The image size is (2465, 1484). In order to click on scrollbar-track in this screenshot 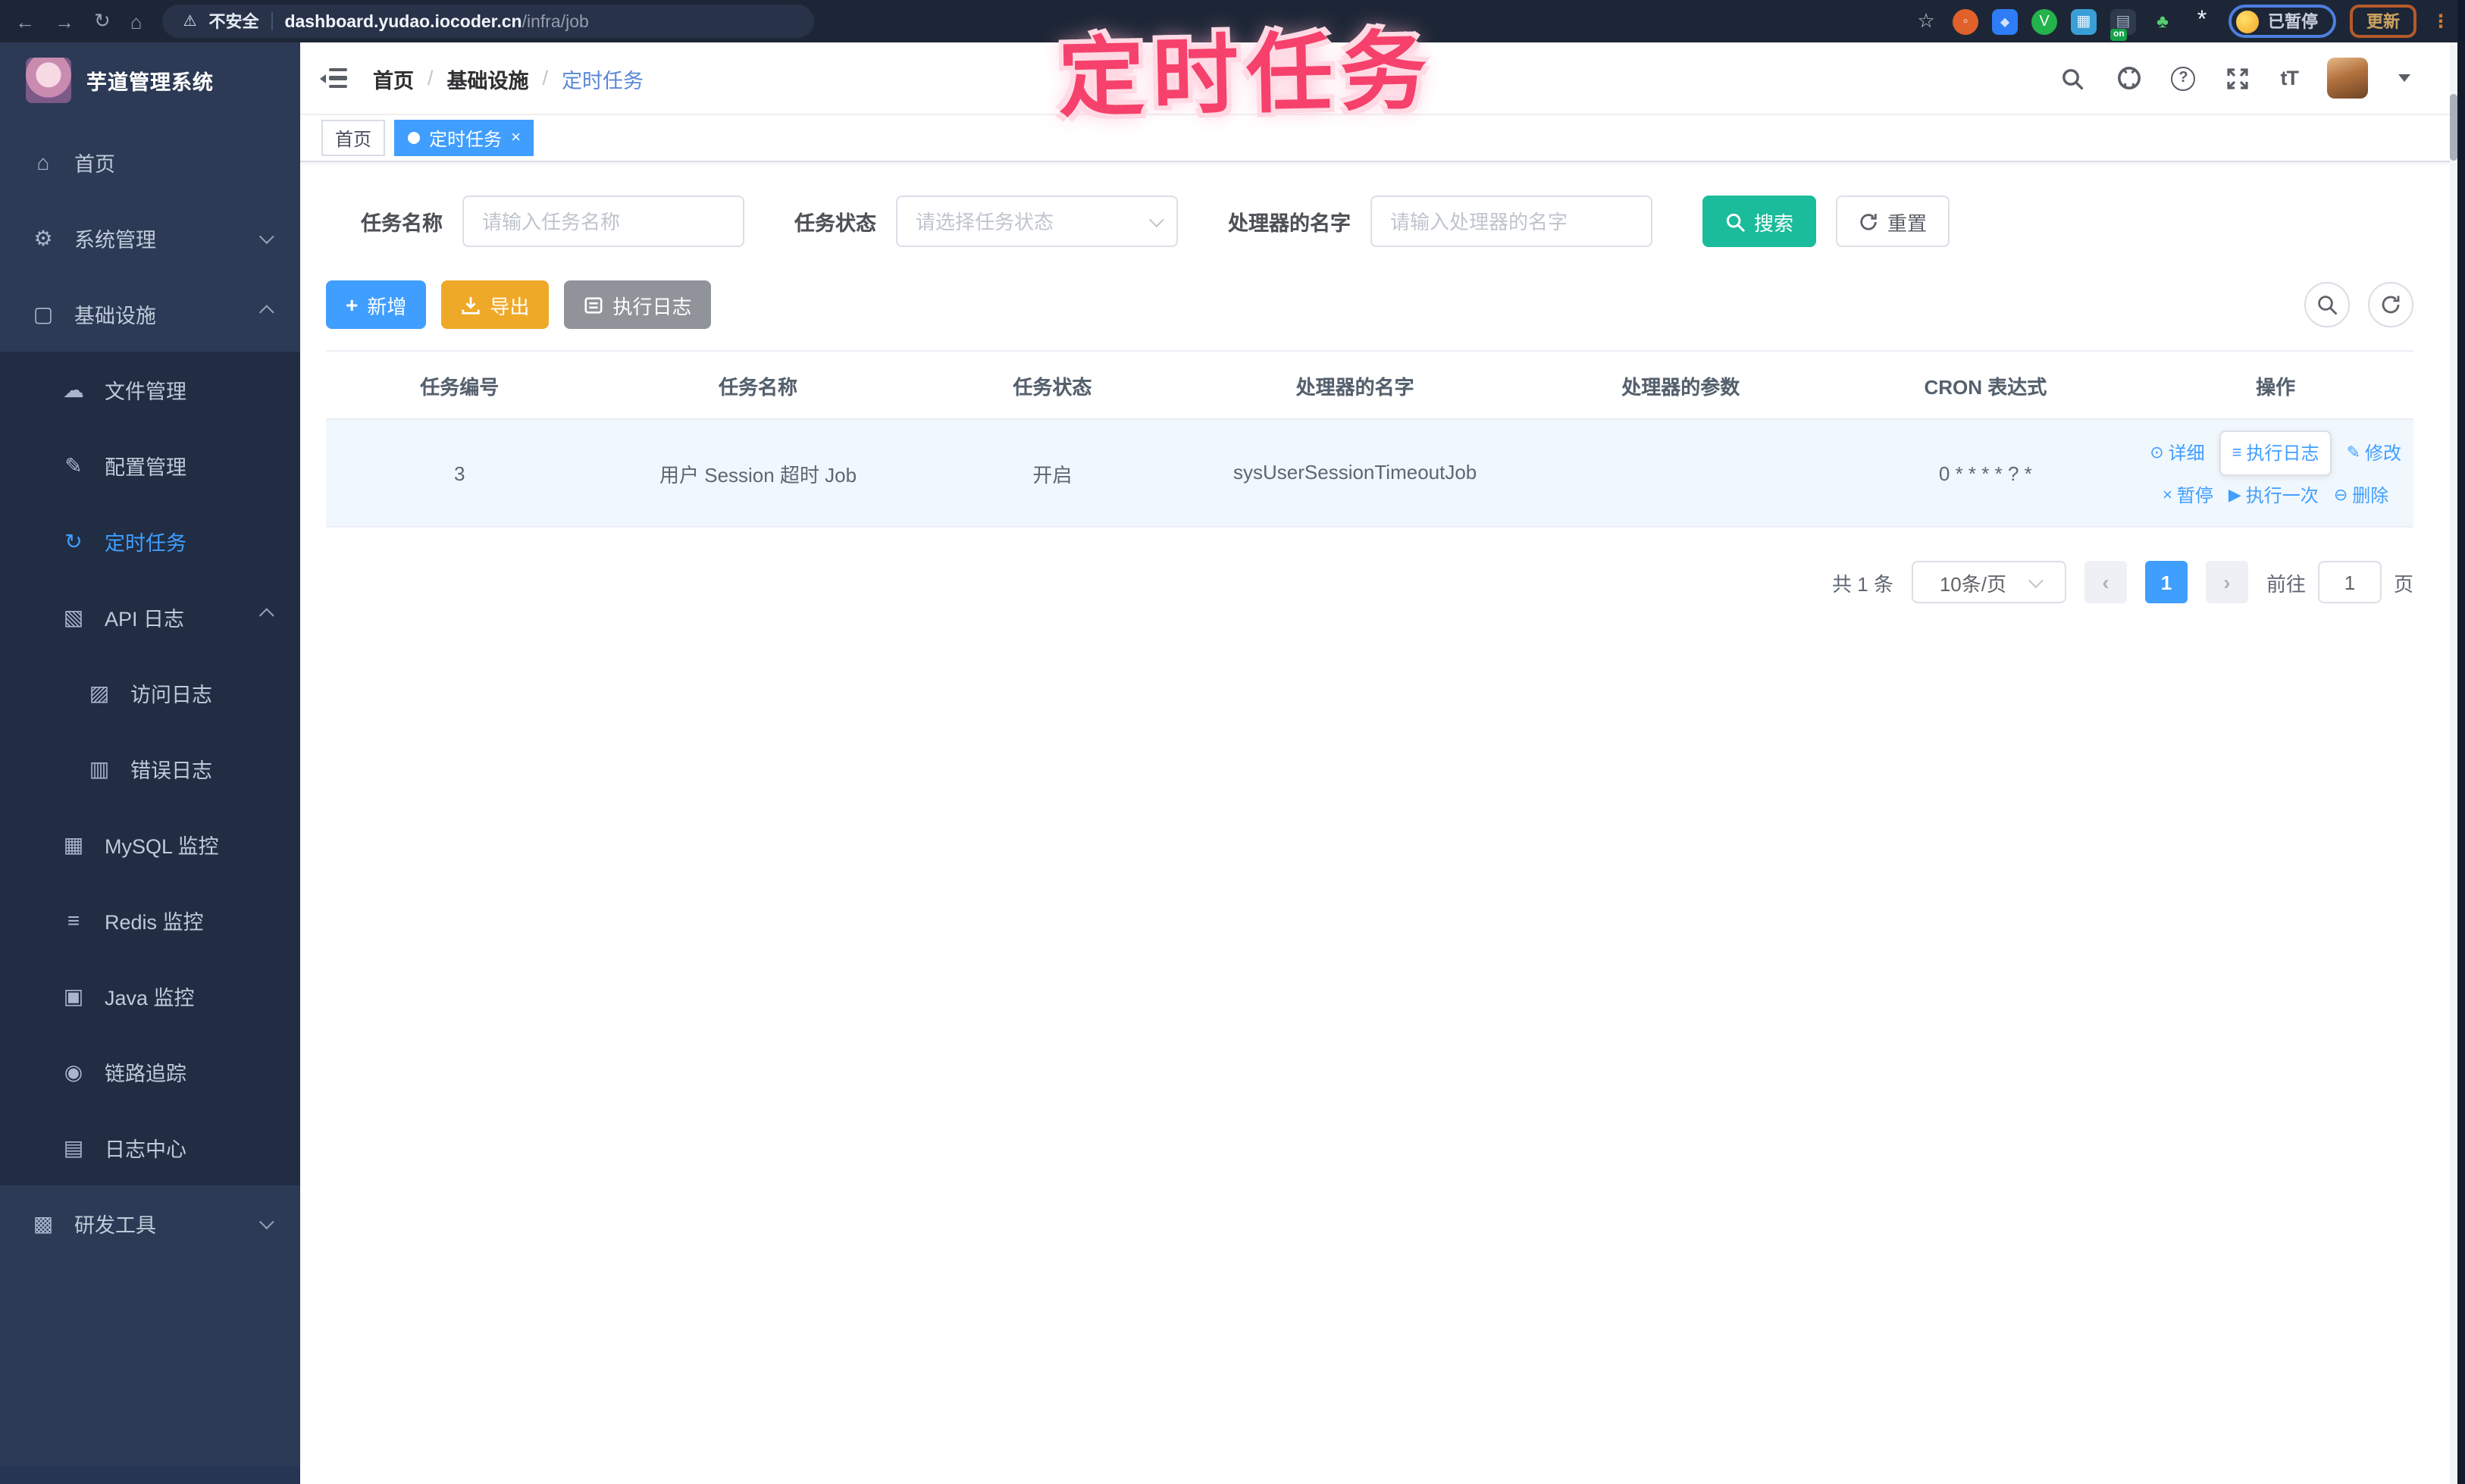, I will do `click(2453, 763)`.